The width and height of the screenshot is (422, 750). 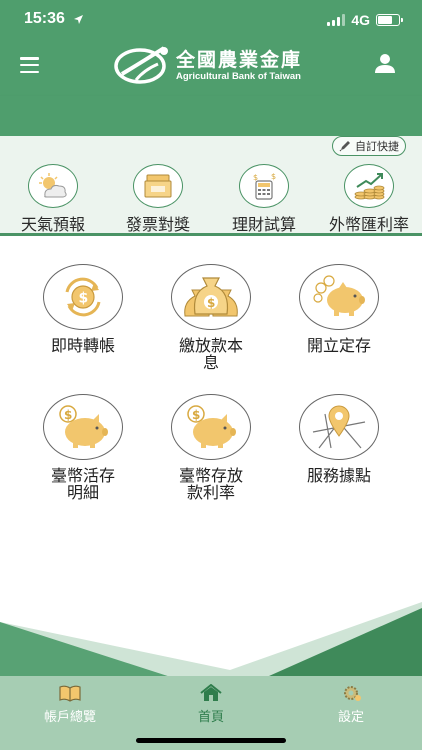 What do you see at coordinates (369, 186) in the screenshot?
I see `exchange-rate-icon` at bounding box center [369, 186].